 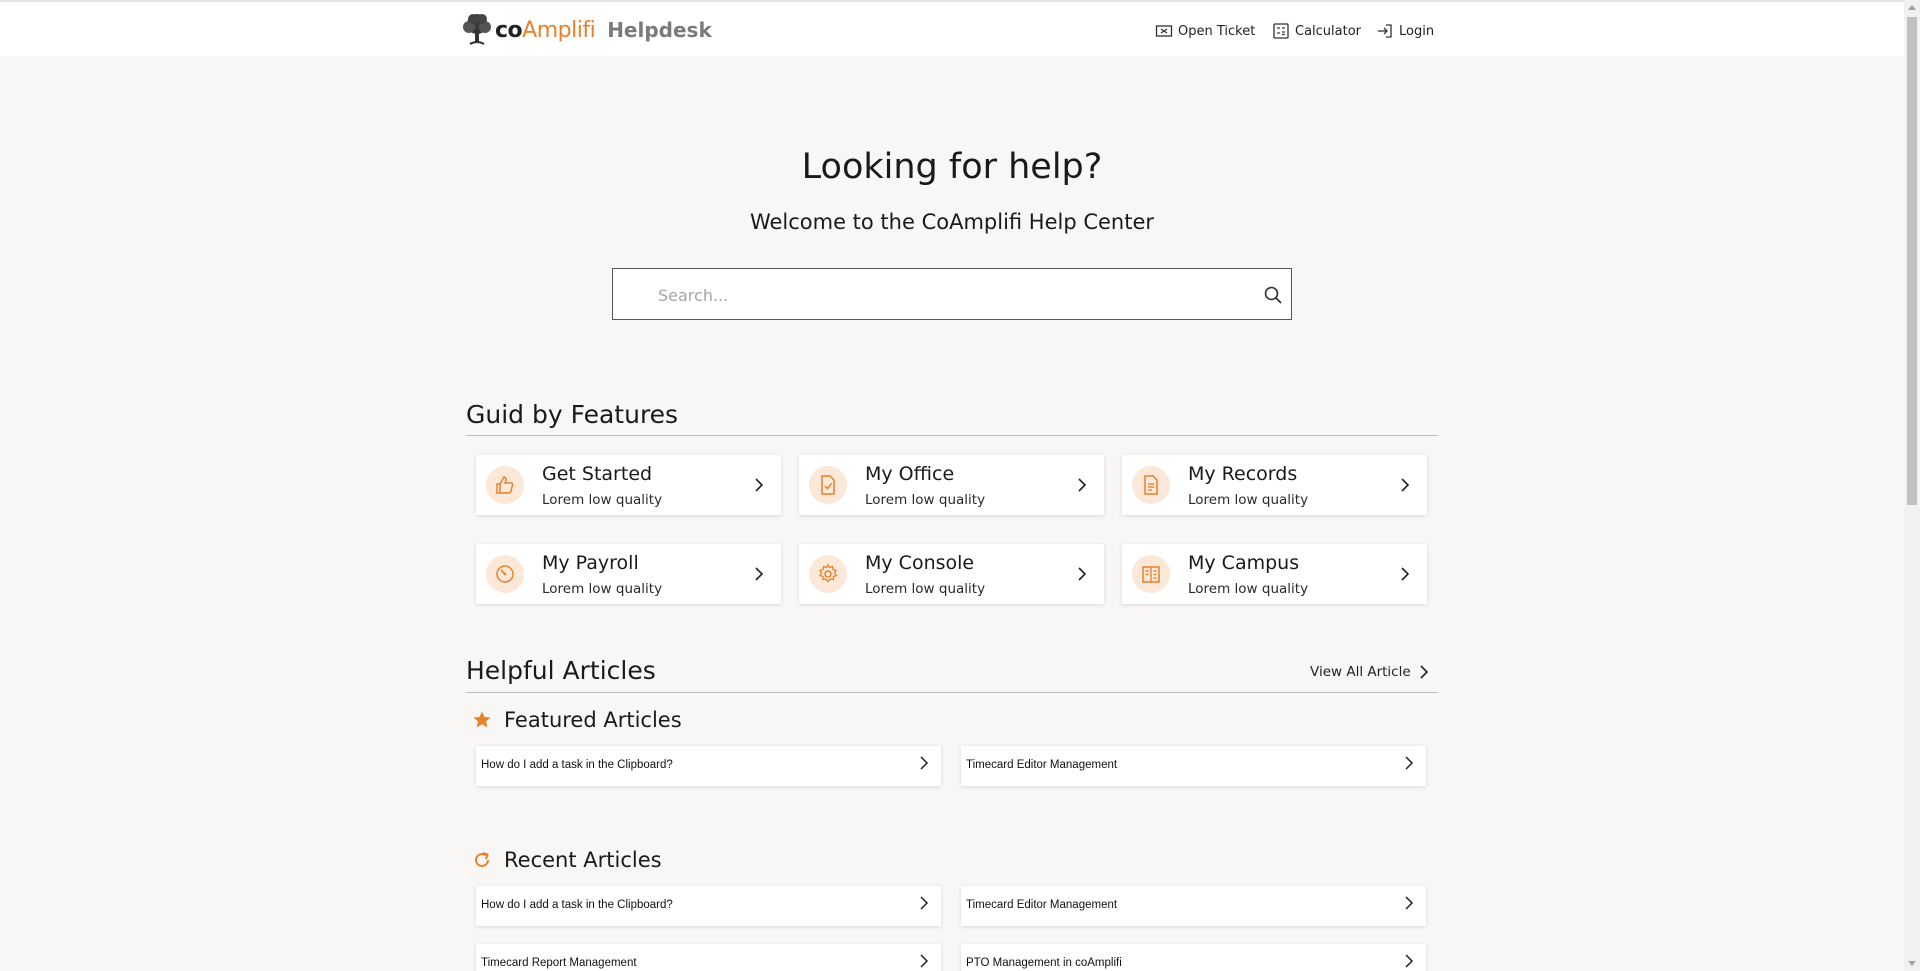 What do you see at coordinates (920, 563) in the screenshot?
I see `feature-card-title: My Console` at bounding box center [920, 563].